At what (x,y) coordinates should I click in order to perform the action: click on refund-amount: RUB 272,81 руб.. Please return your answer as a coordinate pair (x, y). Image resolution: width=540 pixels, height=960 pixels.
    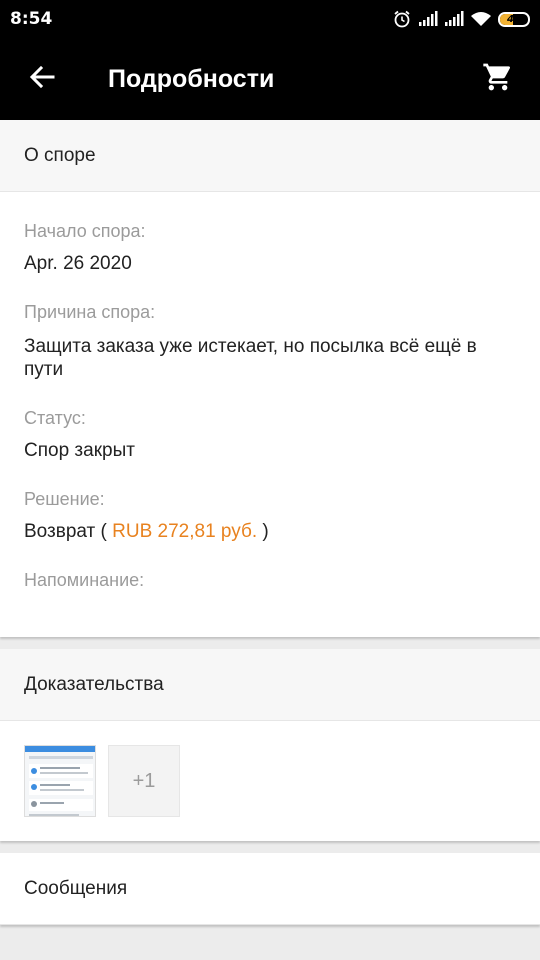
    Looking at the image, I should click on (185, 531).